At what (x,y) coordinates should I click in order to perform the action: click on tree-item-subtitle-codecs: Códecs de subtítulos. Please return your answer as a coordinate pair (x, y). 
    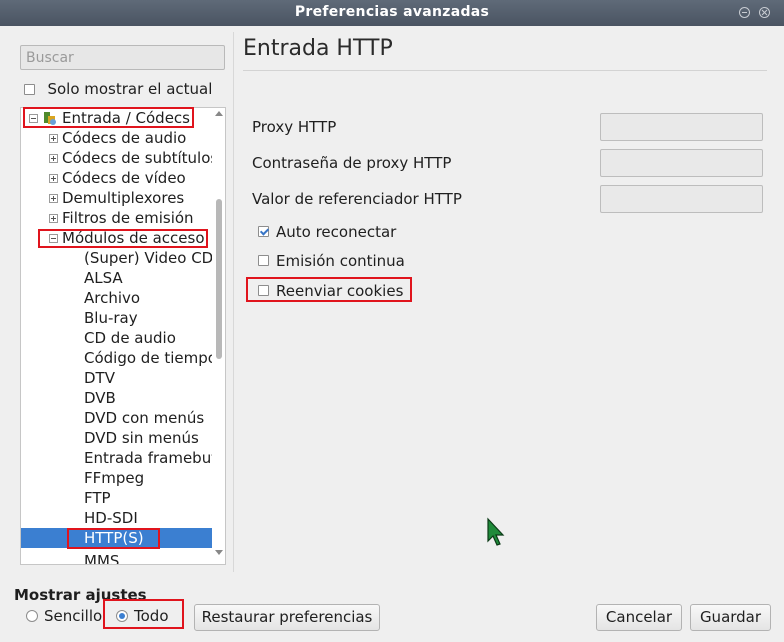
    Looking at the image, I should click on (133, 158).